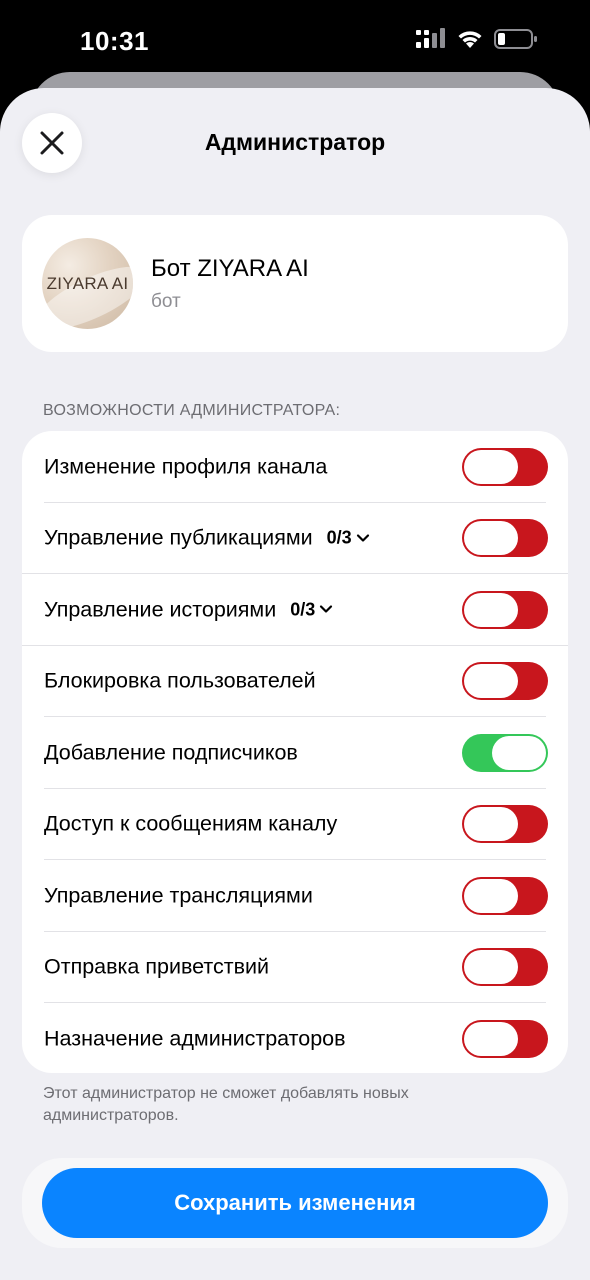  Describe the element at coordinates (515, 39) in the screenshot. I see `battery-icon` at that location.